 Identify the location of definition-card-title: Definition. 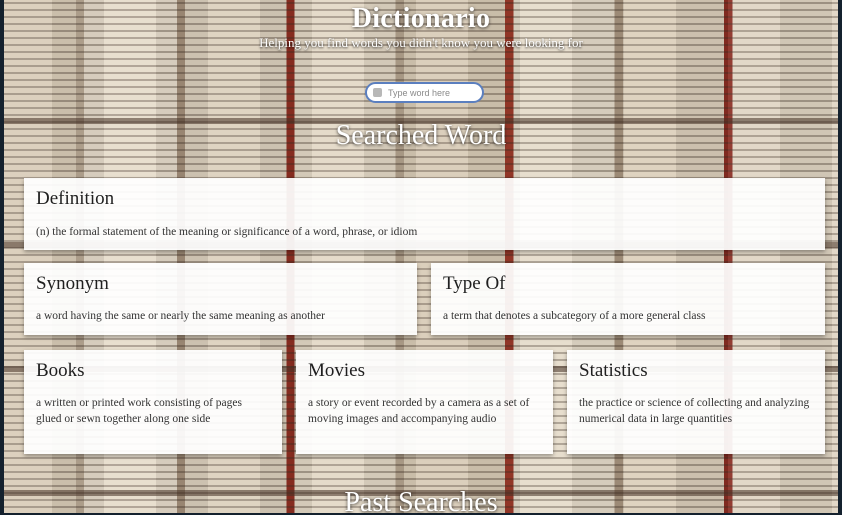
(75, 198).